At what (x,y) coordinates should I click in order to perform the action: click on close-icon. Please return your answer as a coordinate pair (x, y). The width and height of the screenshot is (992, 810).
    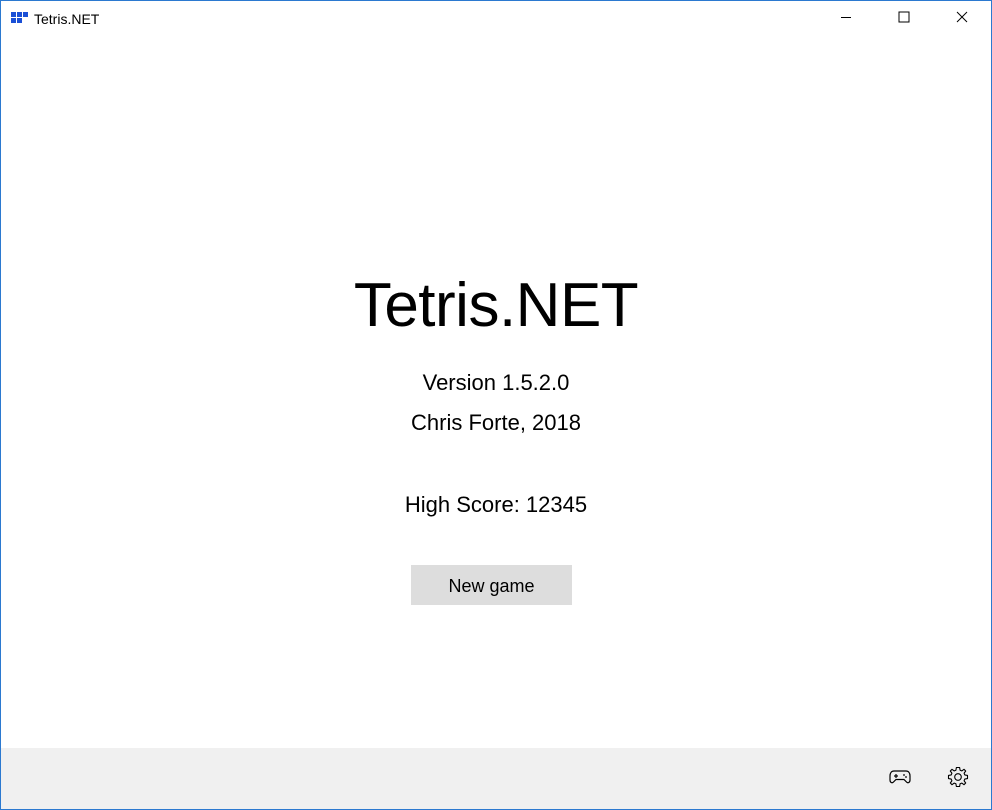
    Looking at the image, I should click on (962, 19).